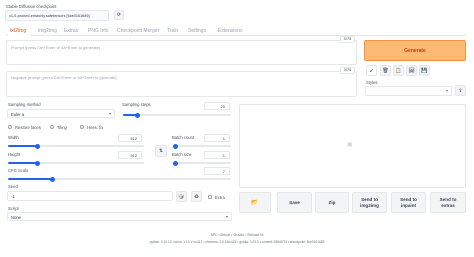 This screenshot has height=257, width=474. What do you see at coordinates (98, 31) in the screenshot?
I see `tab-png-info: PNG Info` at bounding box center [98, 31].